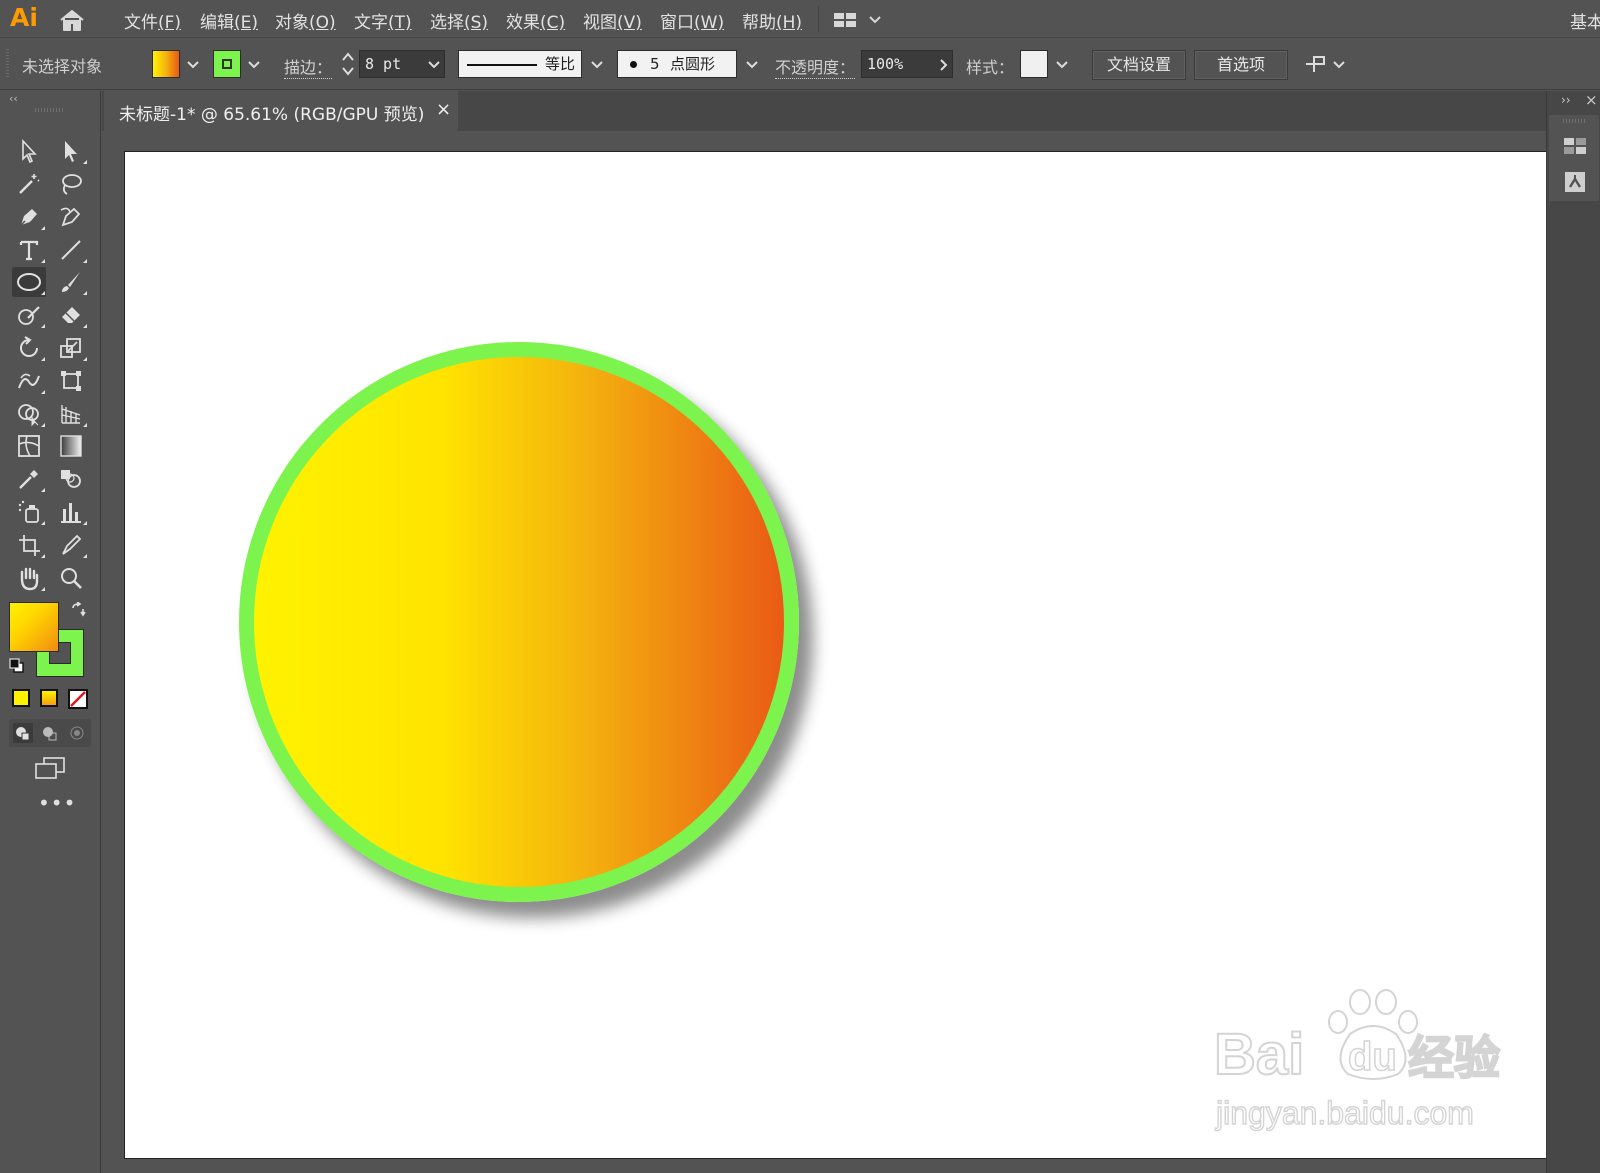 Image resolution: width=1600 pixels, height=1173 pixels. I want to click on artboard-tool, so click(29, 545).